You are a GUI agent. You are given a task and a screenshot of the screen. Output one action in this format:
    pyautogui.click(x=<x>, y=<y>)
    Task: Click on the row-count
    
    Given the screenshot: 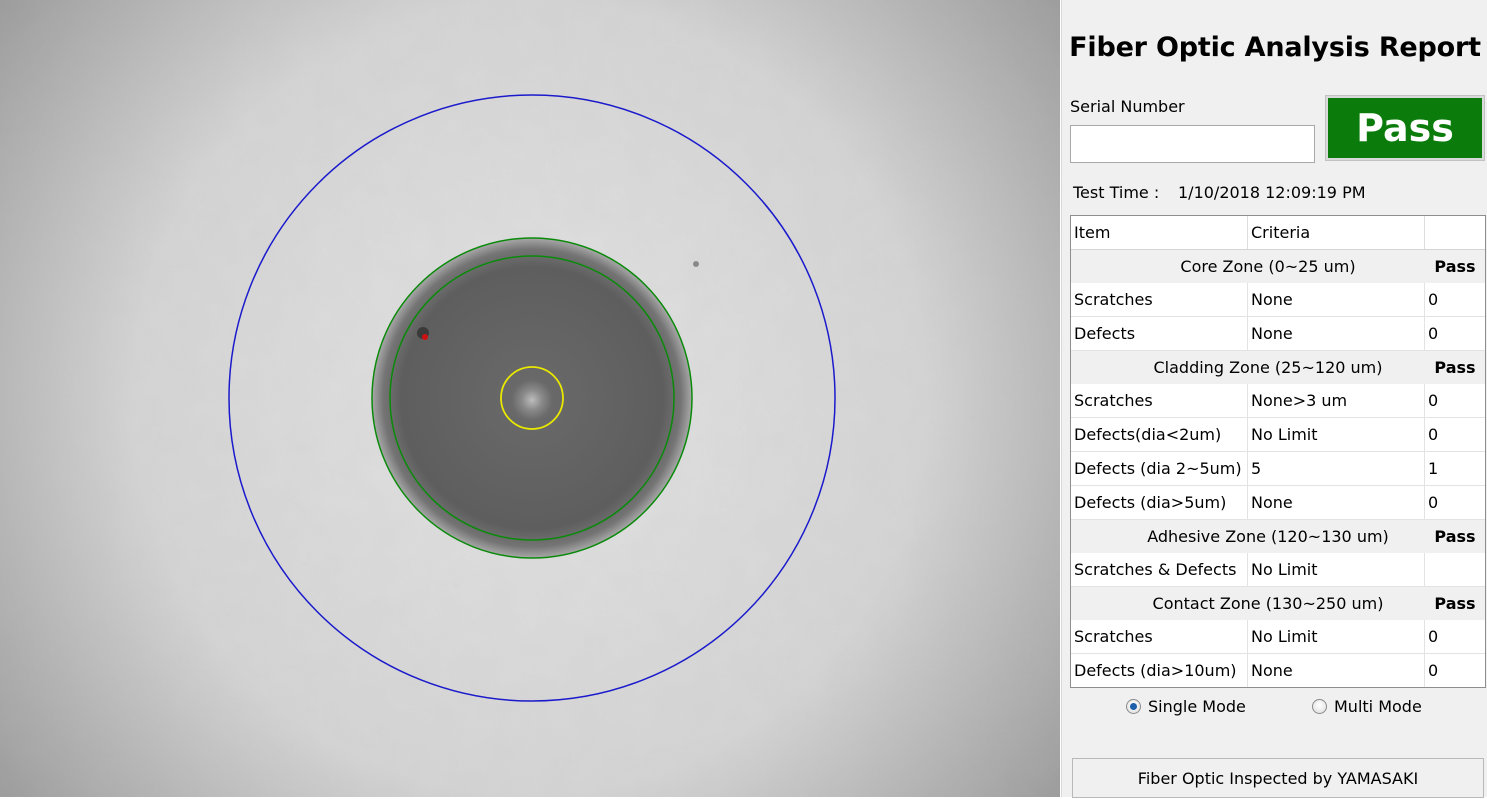 What is the action you would take?
    pyautogui.click(x=1455, y=569)
    